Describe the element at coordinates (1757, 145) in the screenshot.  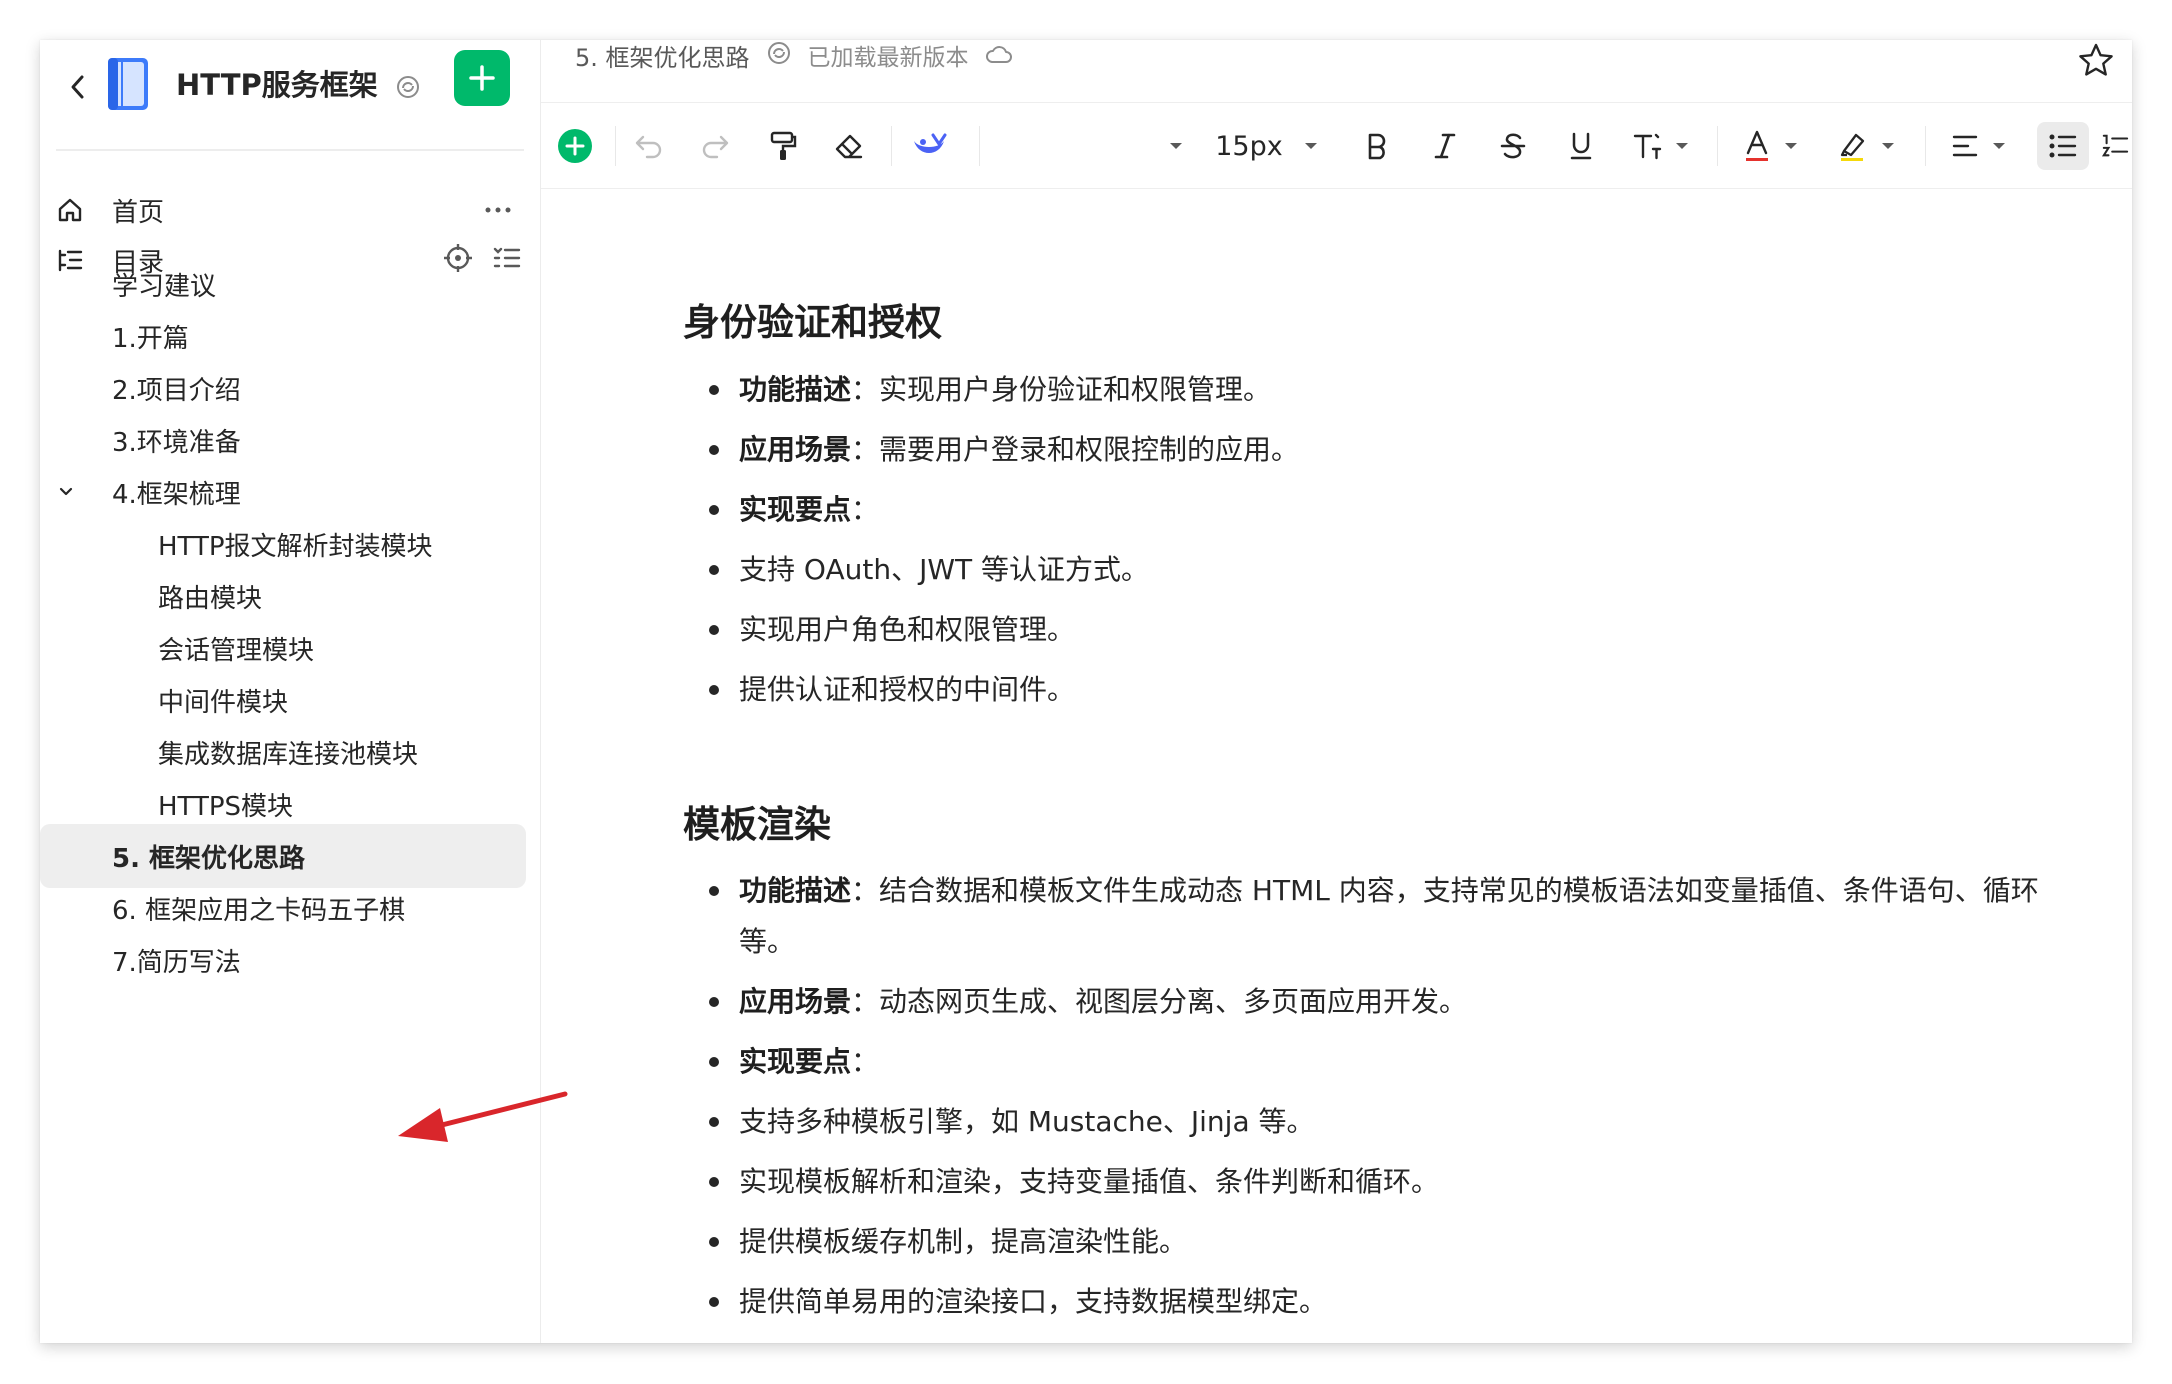
I see `font-color-icon` at that location.